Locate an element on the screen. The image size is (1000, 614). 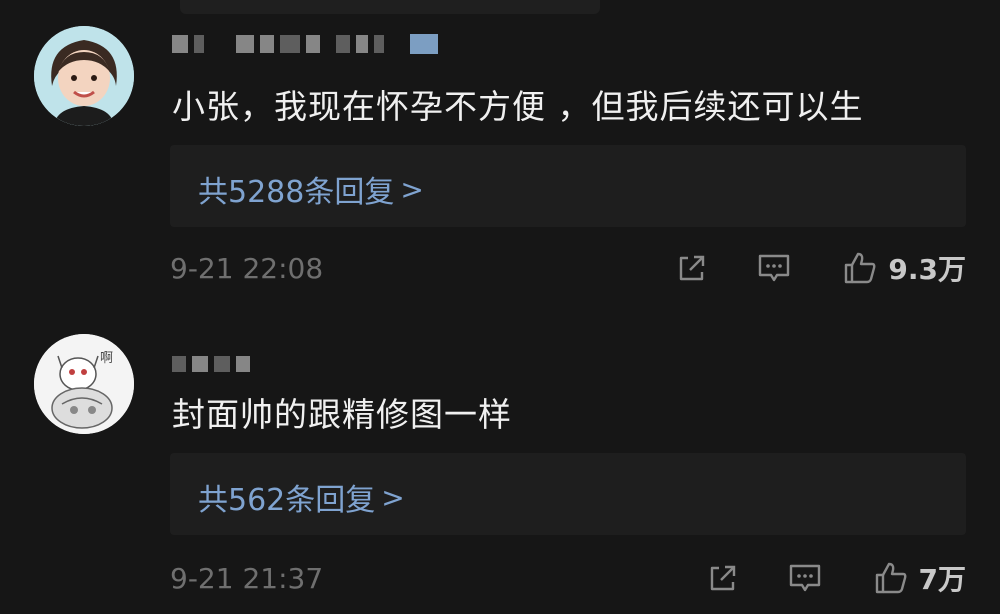
replies-box: 共562条回复 > is located at coordinates (568, 494).